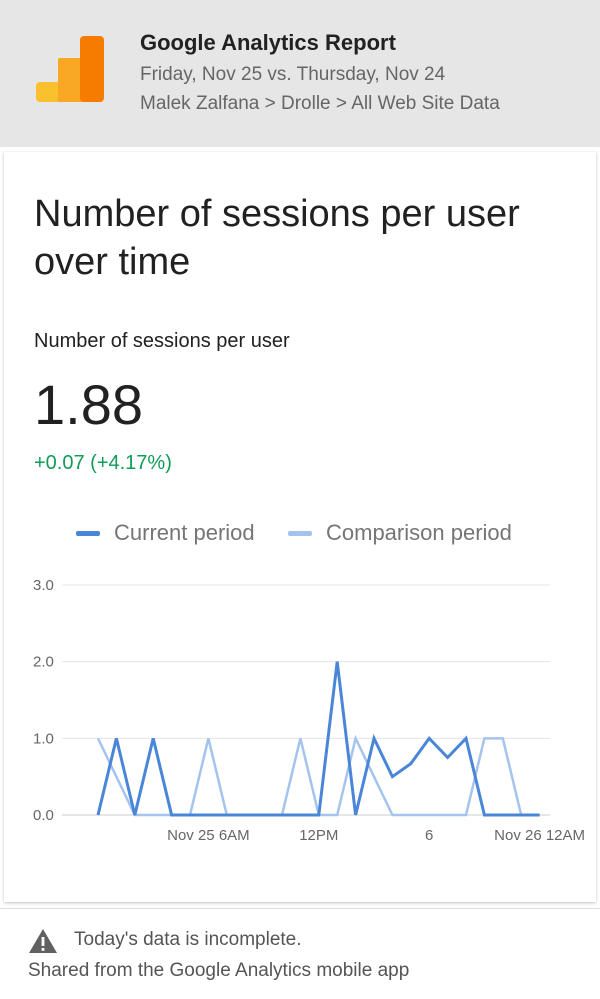  Describe the element at coordinates (103, 463) in the screenshot. I see `metric-delta: +0.07 (+4.17%)` at that location.